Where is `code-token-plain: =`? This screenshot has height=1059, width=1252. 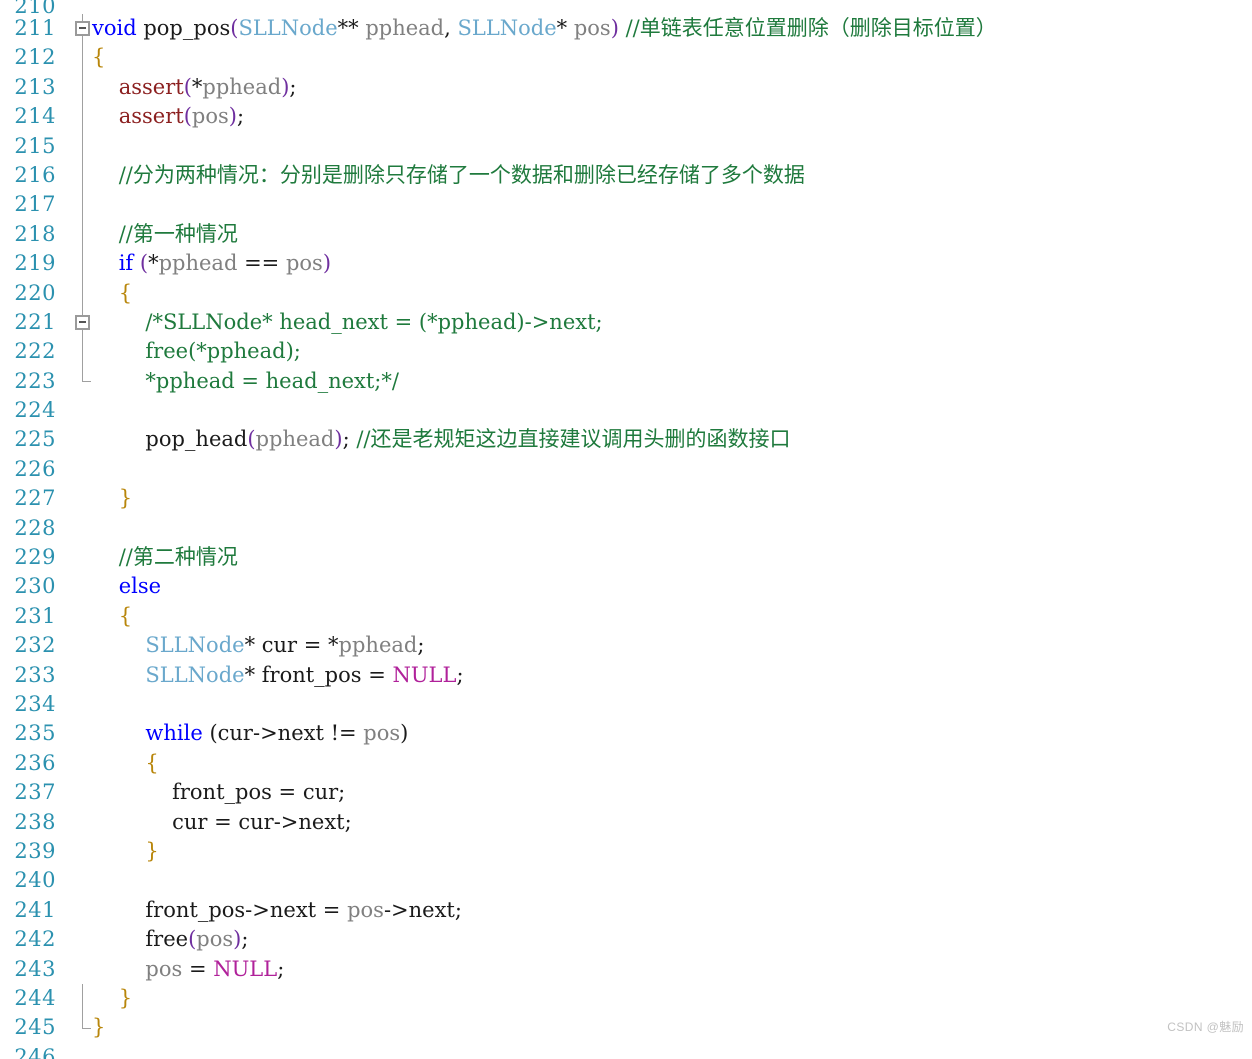
code-token-plain: = is located at coordinates (198, 968).